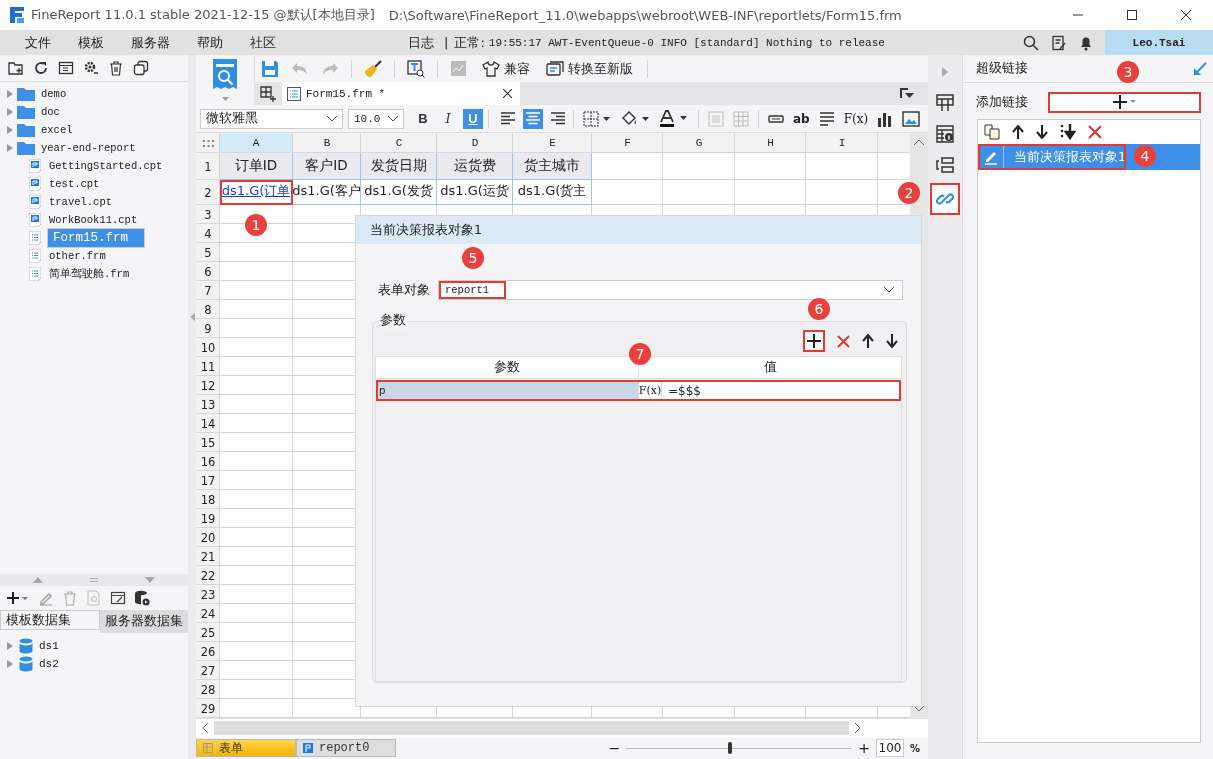  Describe the element at coordinates (91, 42) in the screenshot. I see `menu-item: 模板` at that location.